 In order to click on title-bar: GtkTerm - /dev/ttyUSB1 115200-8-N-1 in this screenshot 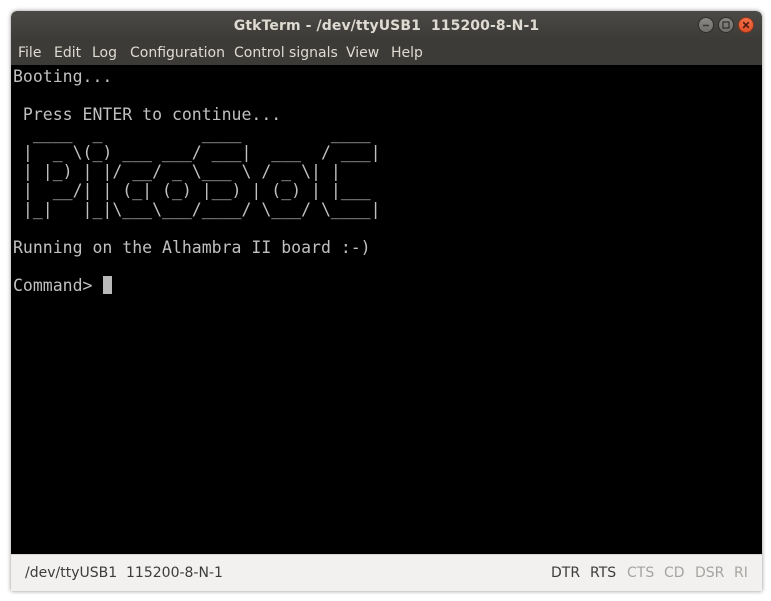, I will do `click(386, 26)`.